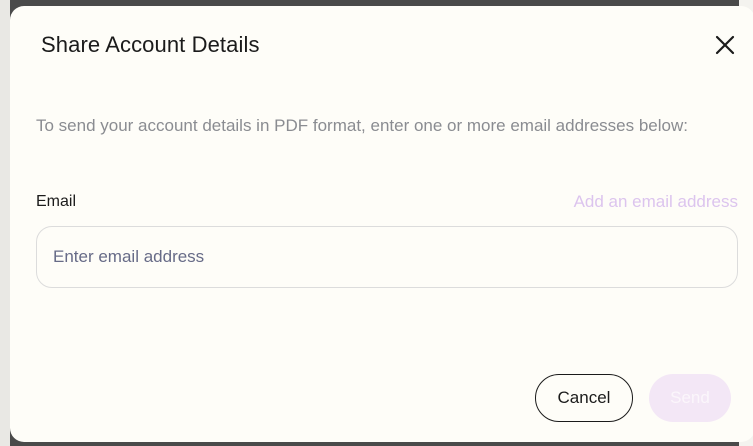 The image size is (753, 446). I want to click on close-button, so click(725, 45).